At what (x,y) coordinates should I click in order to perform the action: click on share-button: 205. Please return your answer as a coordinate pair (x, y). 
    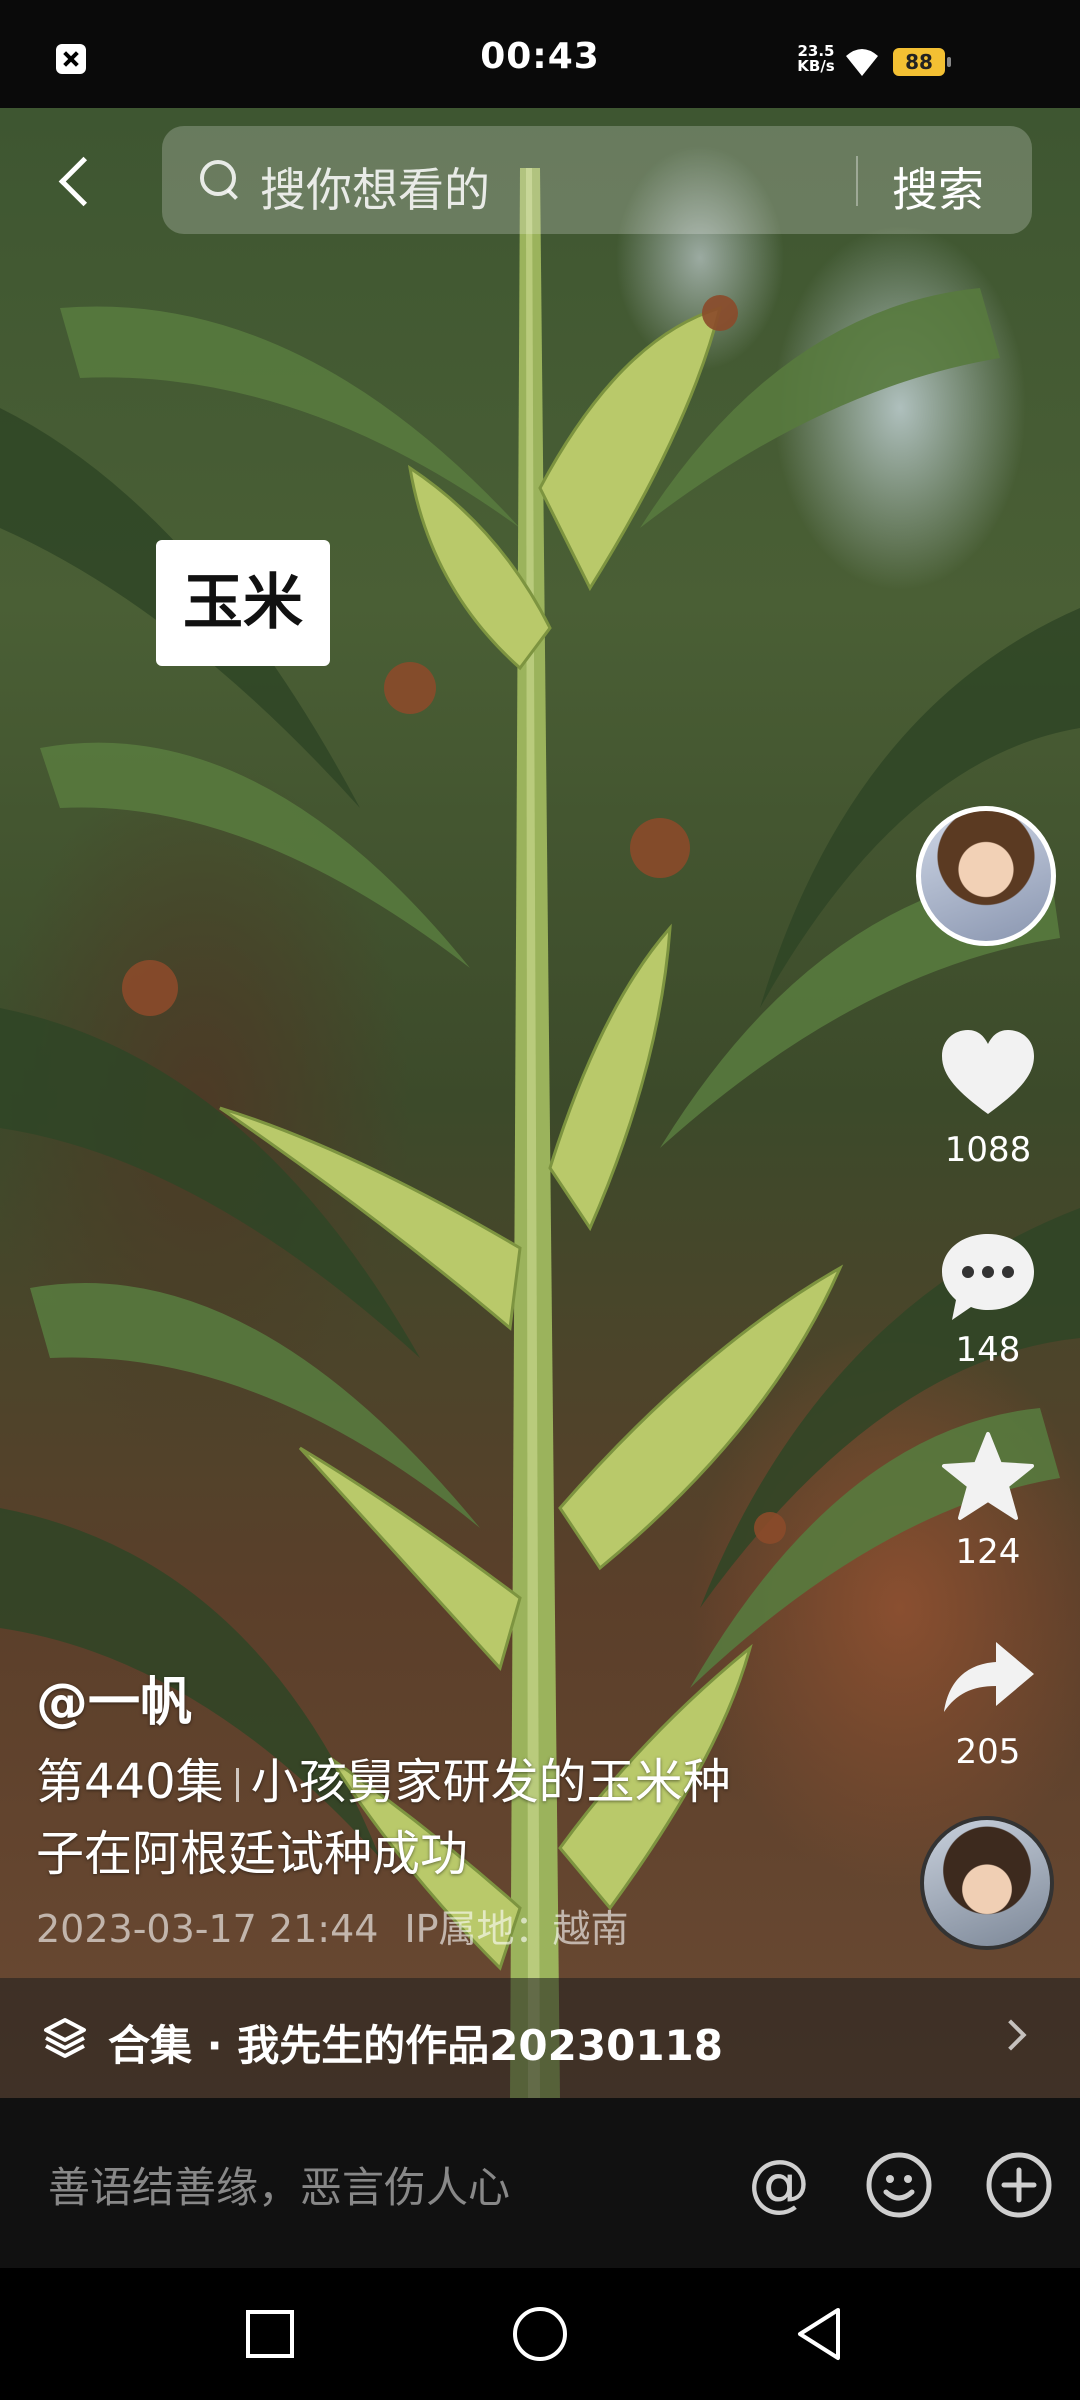
    Looking at the image, I should click on (988, 1700).